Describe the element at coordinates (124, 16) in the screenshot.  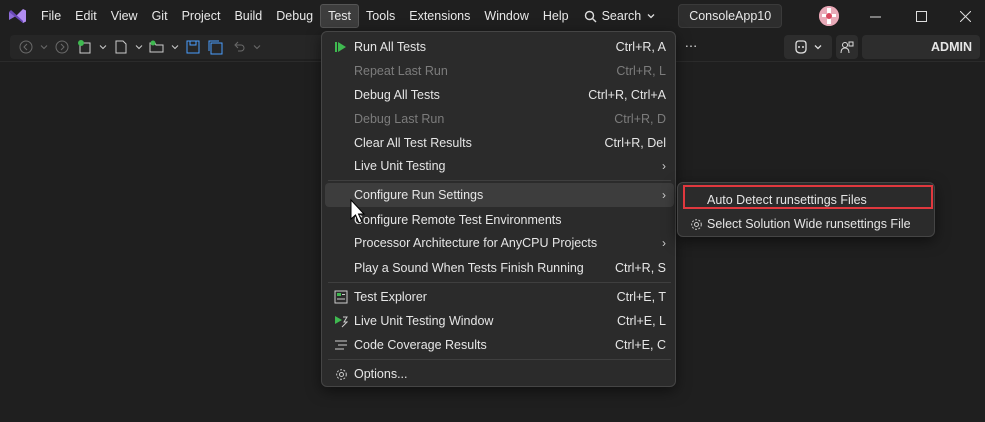
I see `menu-view: View` at that location.